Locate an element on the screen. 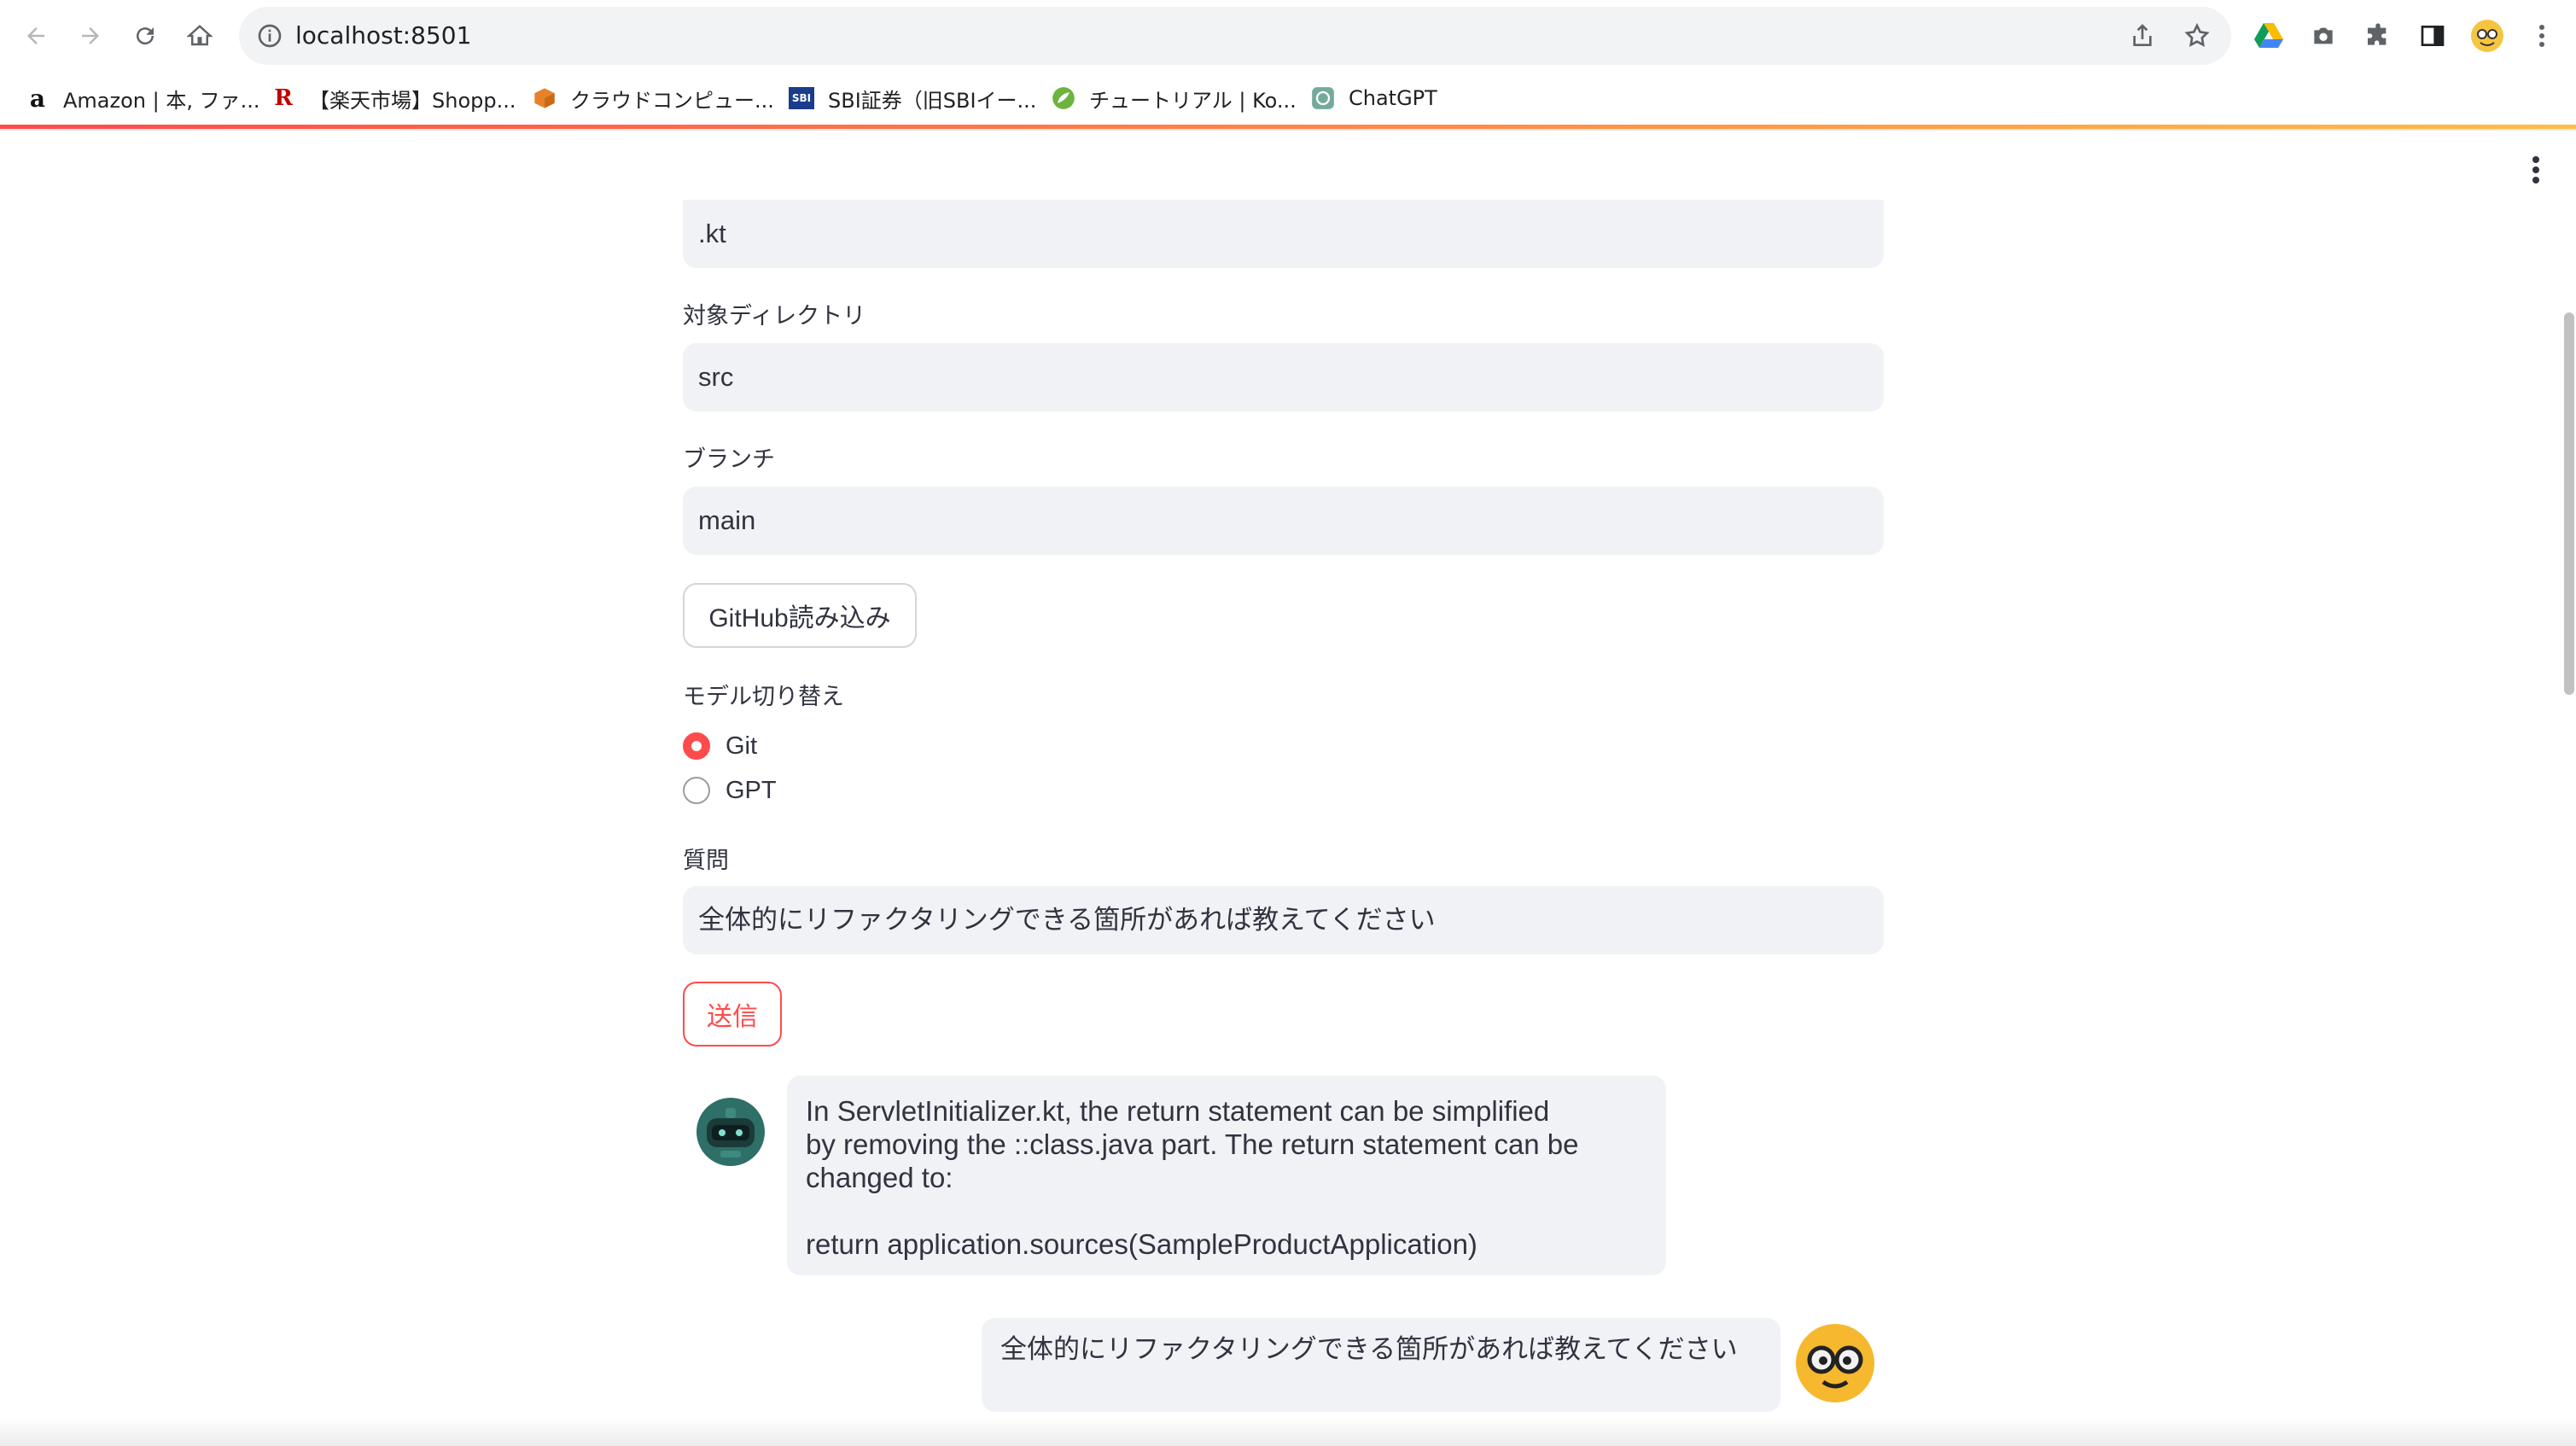  radio-option-git: Git is located at coordinates (720, 746).